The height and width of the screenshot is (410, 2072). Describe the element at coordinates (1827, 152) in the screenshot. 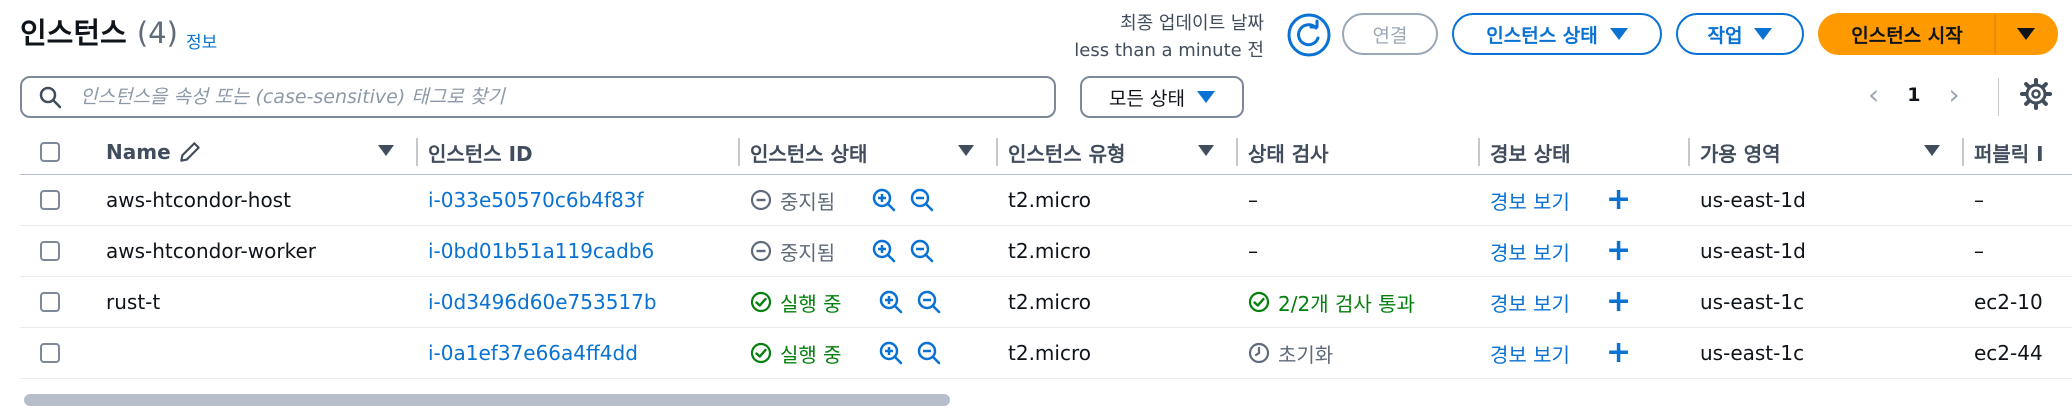

I see `column-header-availability-zone: 가용 영역` at that location.